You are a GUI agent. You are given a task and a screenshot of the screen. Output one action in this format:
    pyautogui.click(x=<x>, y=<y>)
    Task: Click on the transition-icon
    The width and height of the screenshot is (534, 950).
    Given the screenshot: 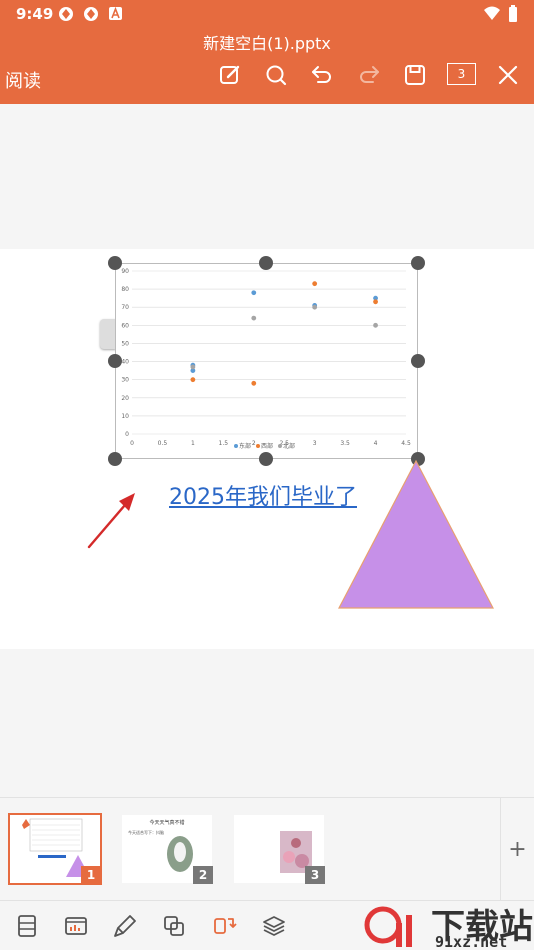 What is the action you would take?
    pyautogui.click(x=224, y=926)
    